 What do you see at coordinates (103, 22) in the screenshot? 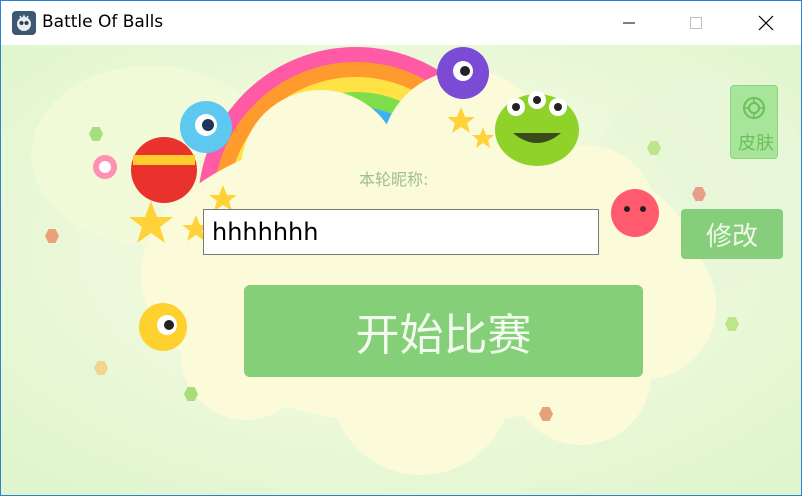
I see `window-title: Battle Of Balls` at bounding box center [103, 22].